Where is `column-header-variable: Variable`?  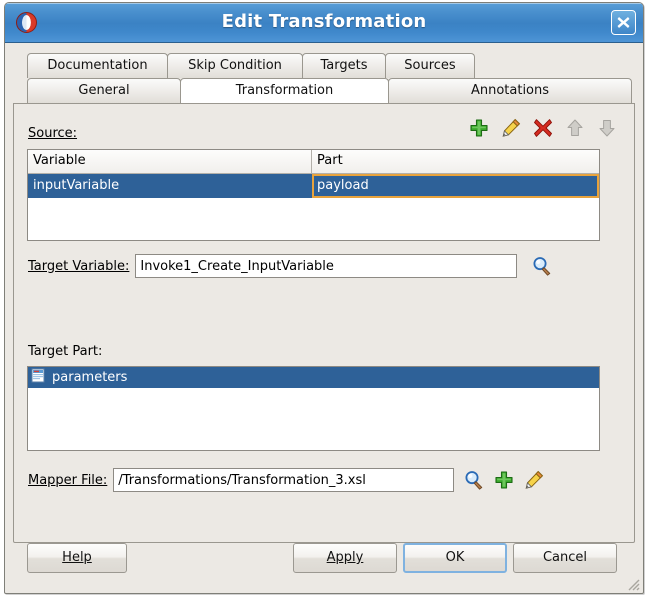
column-header-variable: Variable is located at coordinates (170, 161).